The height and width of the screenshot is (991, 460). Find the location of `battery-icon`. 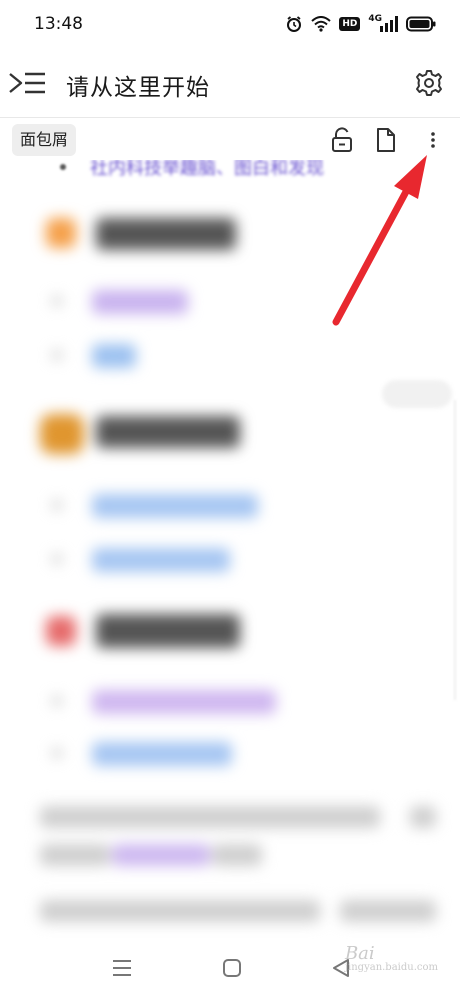

battery-icon is located at coordinates (421, 24).